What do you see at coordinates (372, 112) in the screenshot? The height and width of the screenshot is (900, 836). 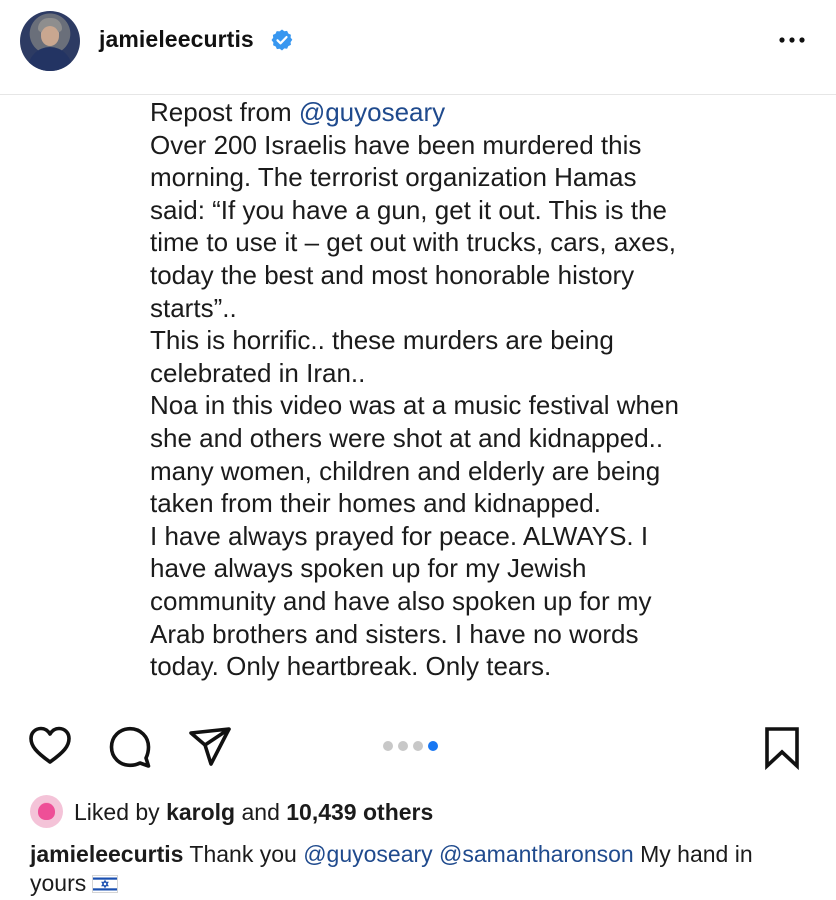 I see `post-text-mention: @guyoseary` at bounding box center [372, 112].